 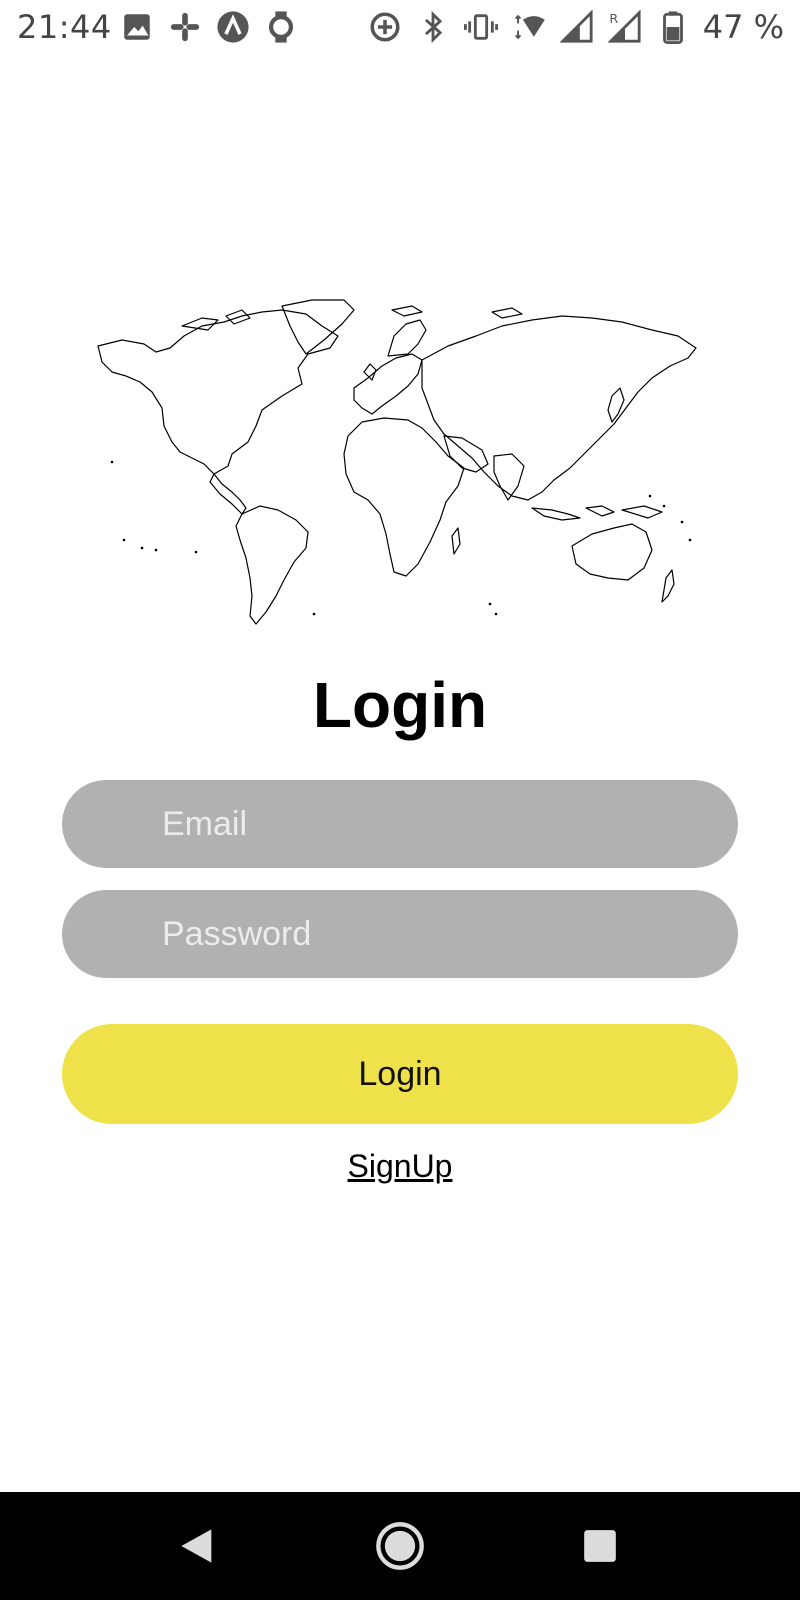 What do you see at coordinates (400, 1166) in the screenshot?
I see `signup-link: SignUp` at bounding box center [400, 1166].